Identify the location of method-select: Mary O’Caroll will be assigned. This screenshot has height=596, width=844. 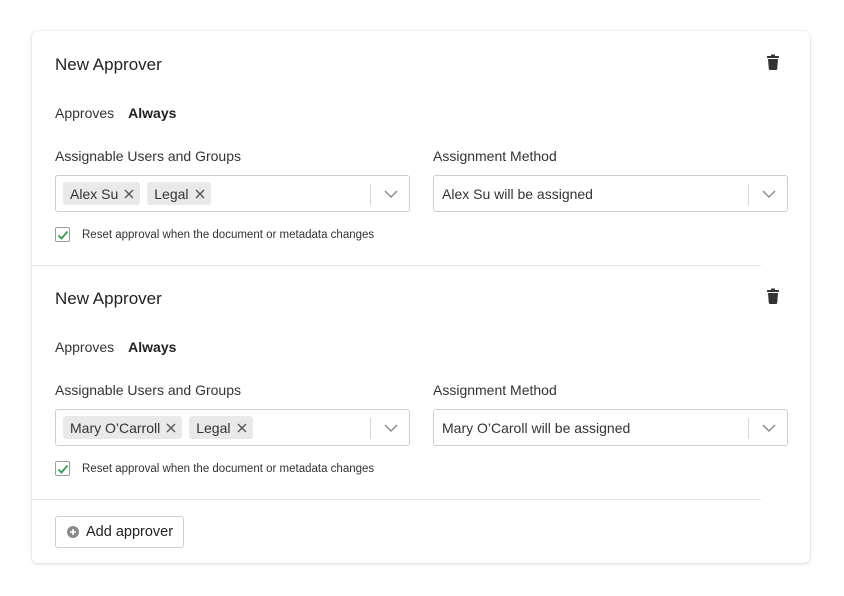
(610, 427).